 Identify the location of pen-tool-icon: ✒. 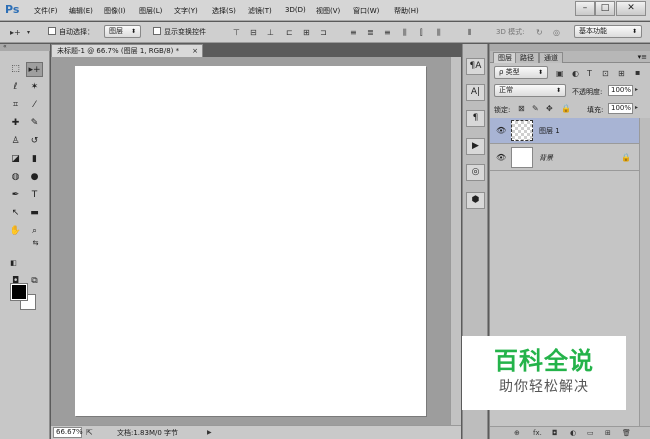
(15, 195).